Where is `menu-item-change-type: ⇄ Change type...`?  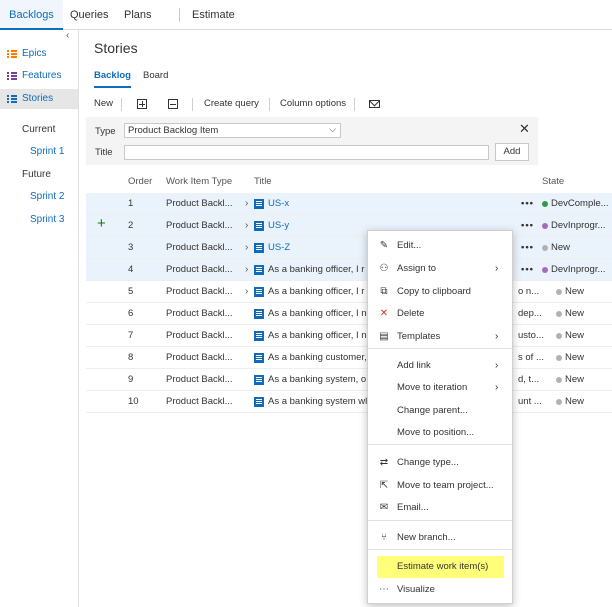 menu-item-change-type: ⇄ Change type... is located at coordinates (440, 463).